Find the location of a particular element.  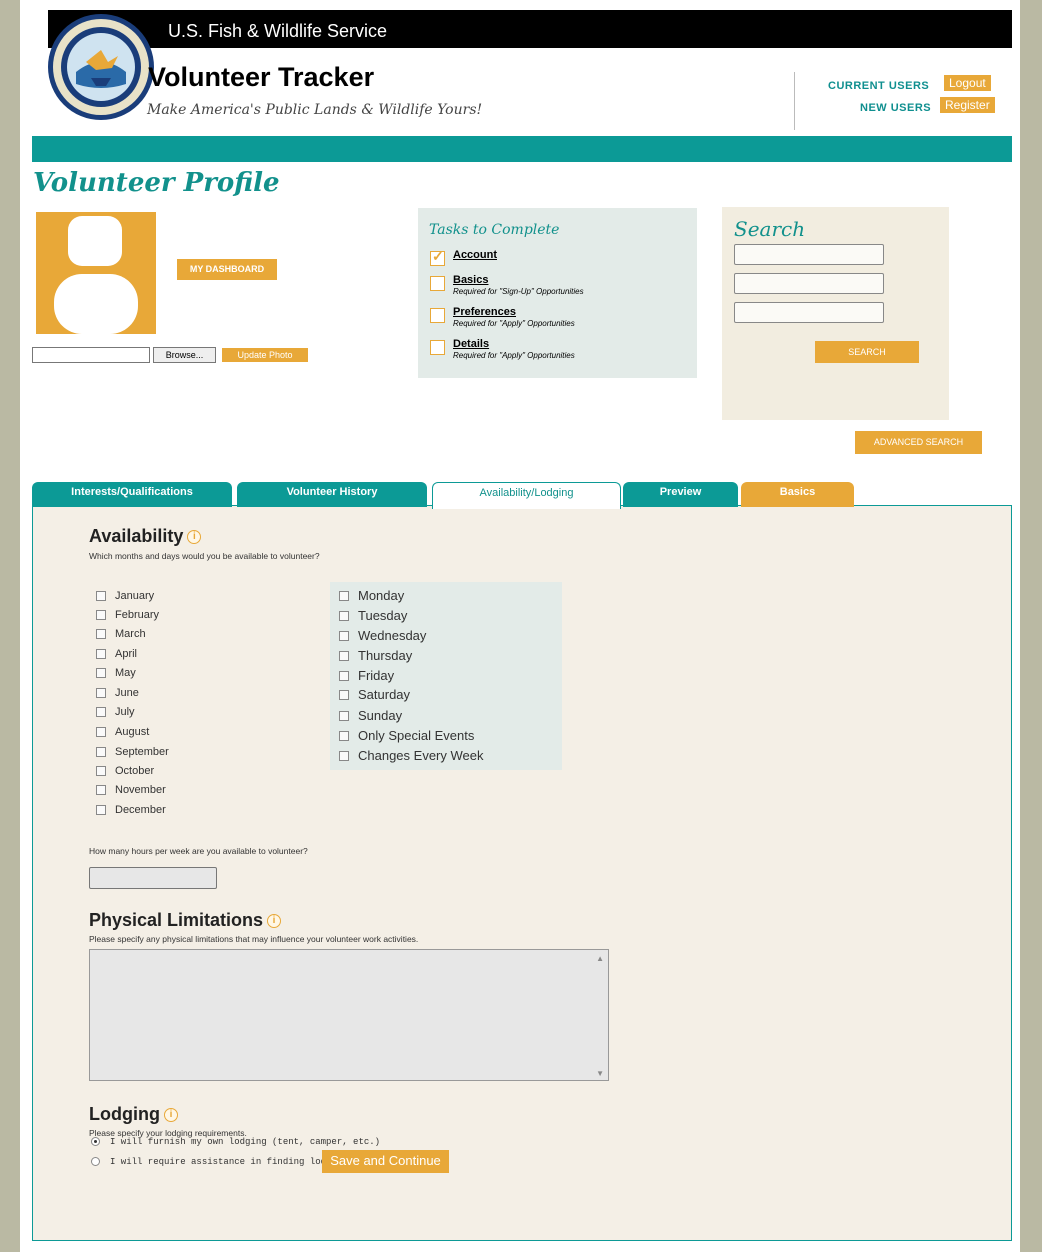

search-button: SEARCH is located at coordinates (867, 352).